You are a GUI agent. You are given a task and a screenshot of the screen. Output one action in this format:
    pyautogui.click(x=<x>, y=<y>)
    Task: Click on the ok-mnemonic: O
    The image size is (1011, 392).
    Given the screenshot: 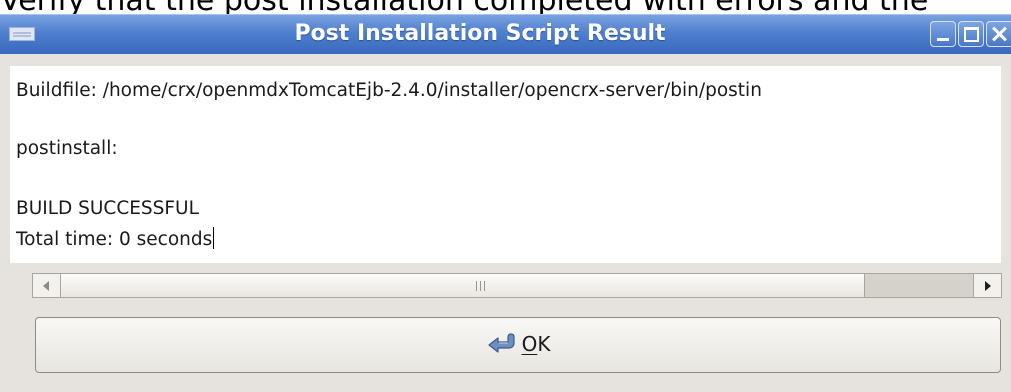 What is the action you would take?
    pyautogui.click(x=529, y=344)
    